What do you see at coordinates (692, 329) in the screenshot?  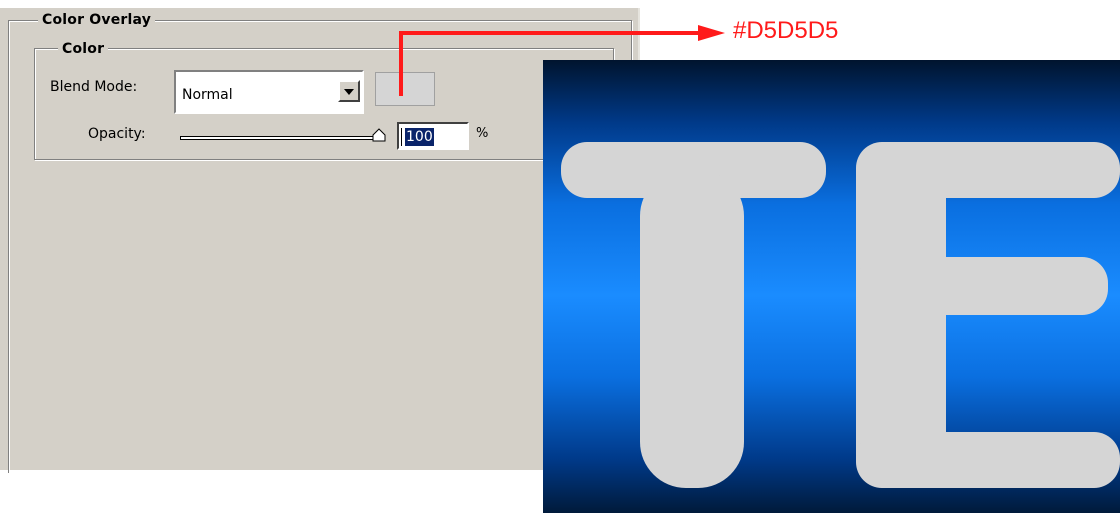 I see `letter-t-stem` at bounding box center [692, 329].